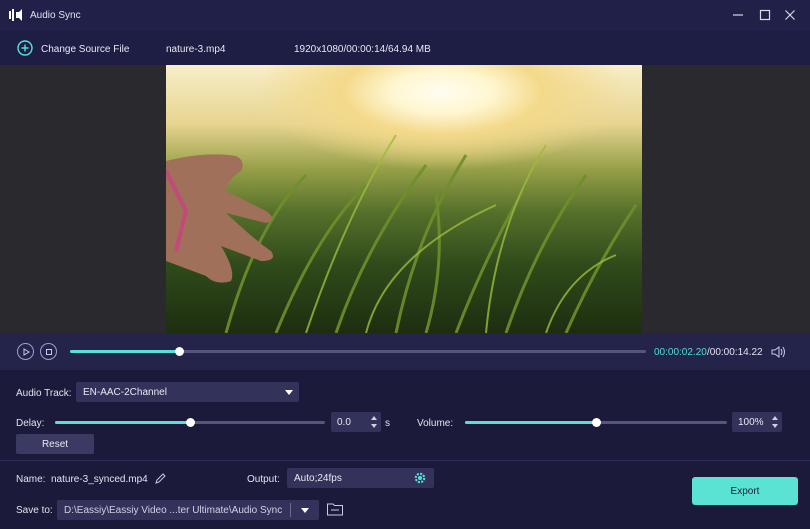 The width and height of the screenshot is (810, 529). Describe the element at coordinates (187, 392) in the screenshot. I see `audio-track-select: EN-AAC-2Channel` at that location.